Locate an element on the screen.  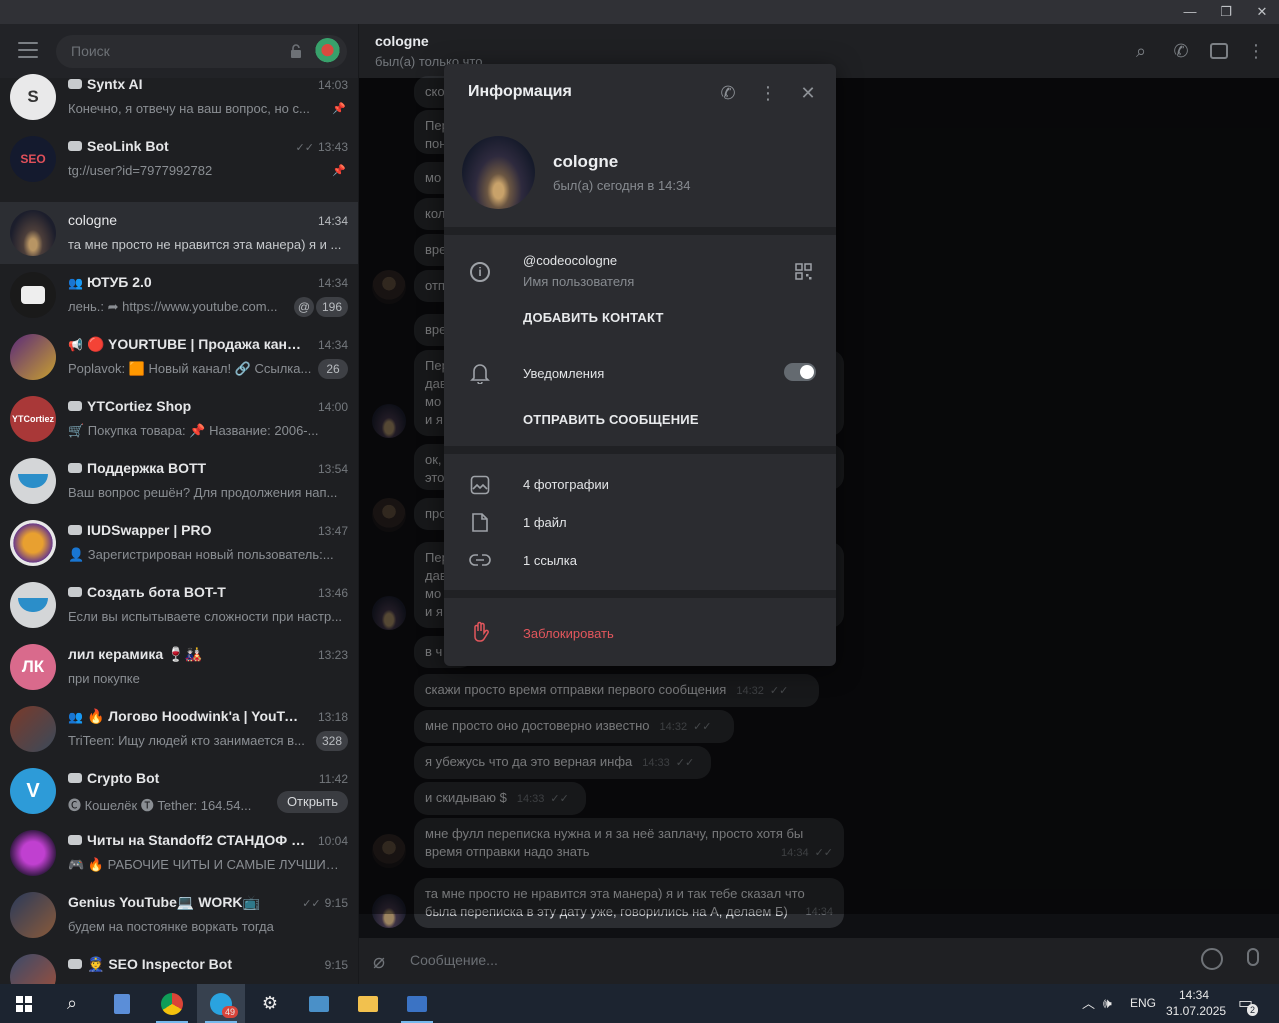
search-field: Поиск is located at coordinates (201, 51).